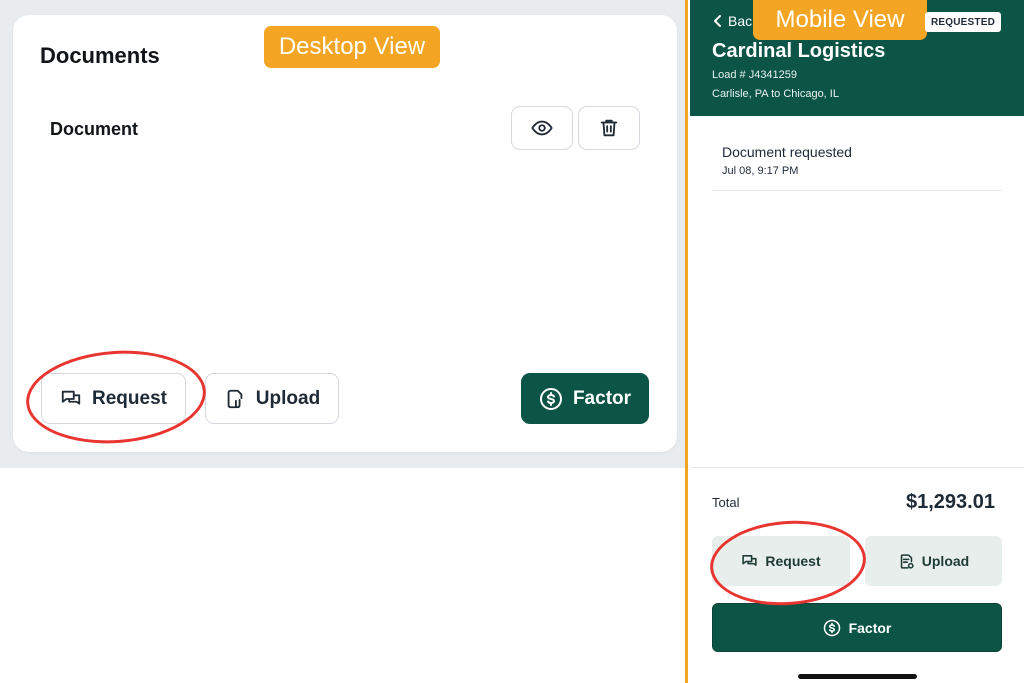  I want to click on event-divider, so click(857, 190).